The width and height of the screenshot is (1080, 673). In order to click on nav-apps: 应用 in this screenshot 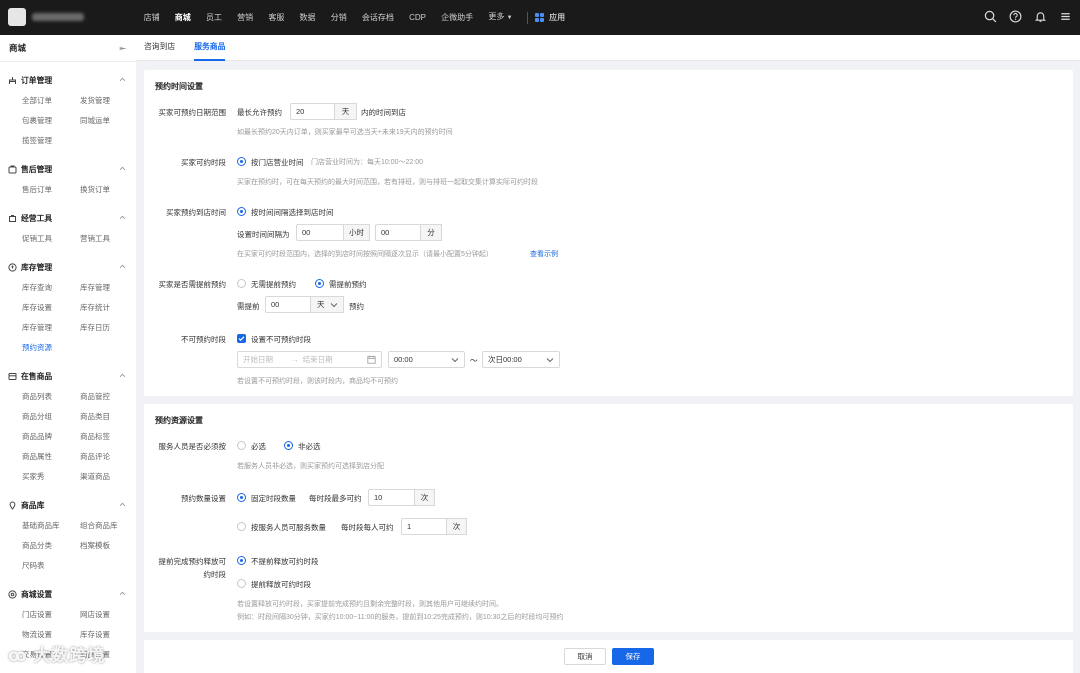, I will do `click(554, 17)`.